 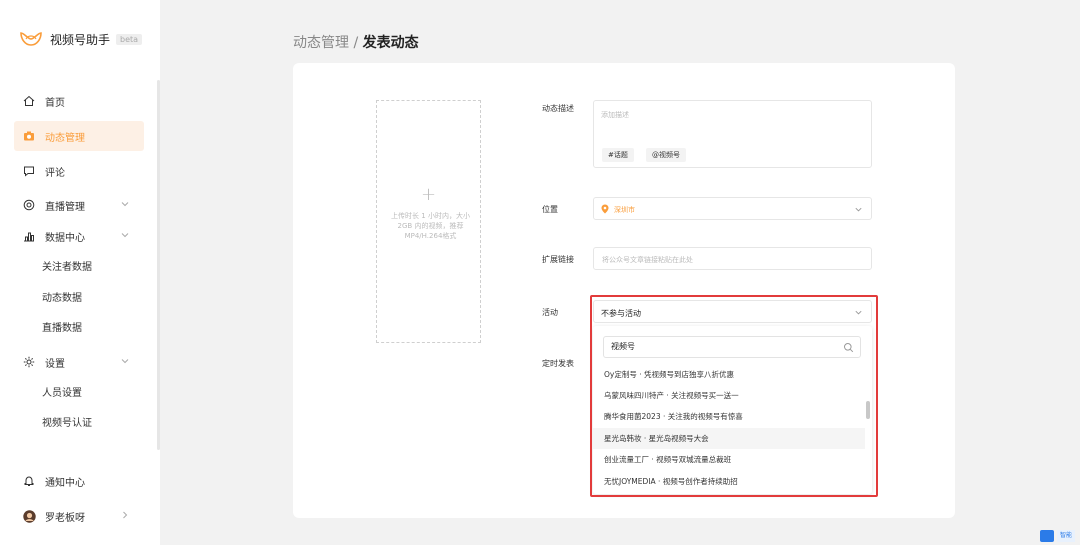 I want to click on breadcrumb-parent: 动态管理, so click(x=321, y=43).